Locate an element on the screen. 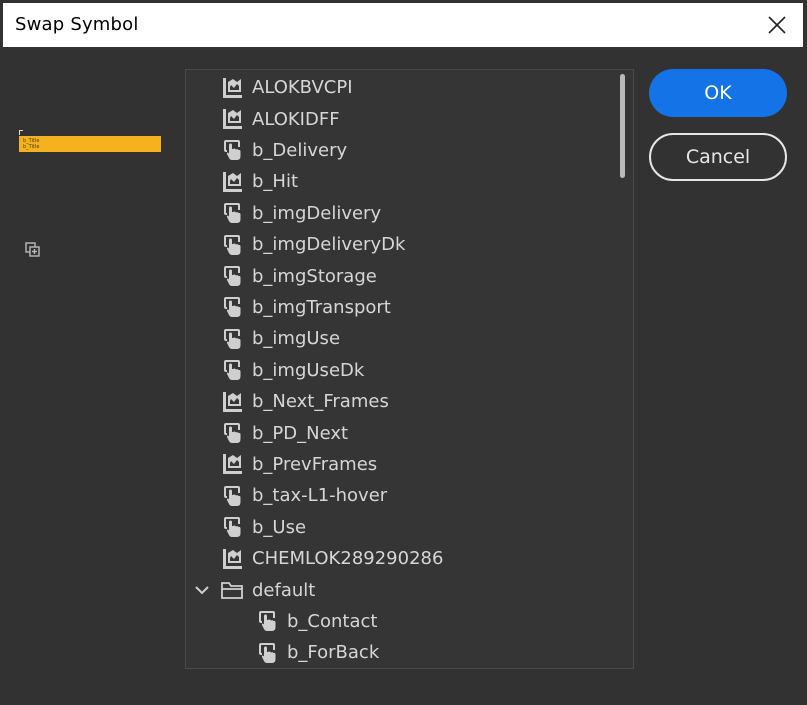  list-item-label: b_imgDeliveryDk is located at coordinates (329, 245).